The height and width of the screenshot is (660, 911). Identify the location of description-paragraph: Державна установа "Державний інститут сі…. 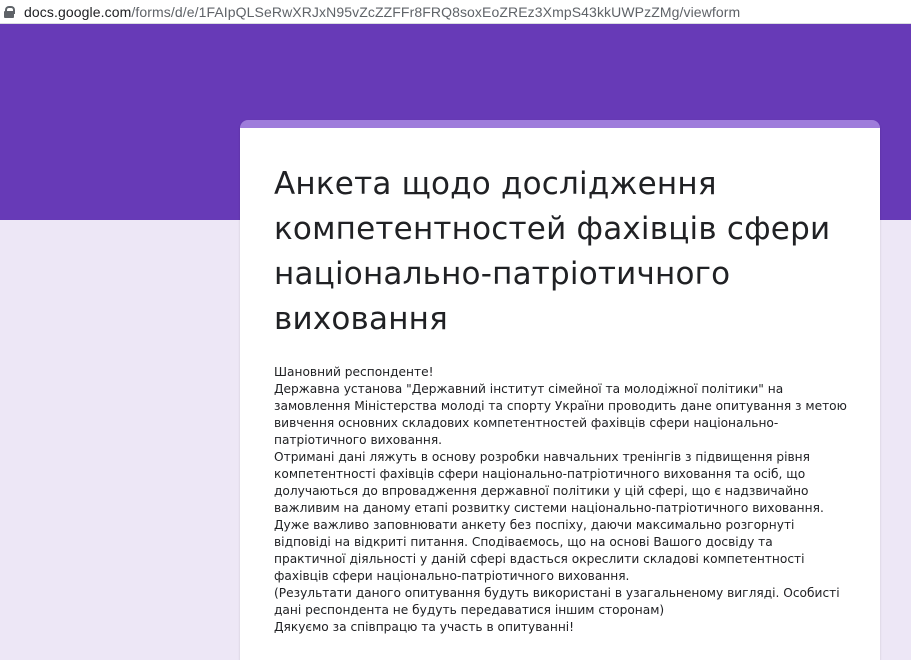
(560, 414).